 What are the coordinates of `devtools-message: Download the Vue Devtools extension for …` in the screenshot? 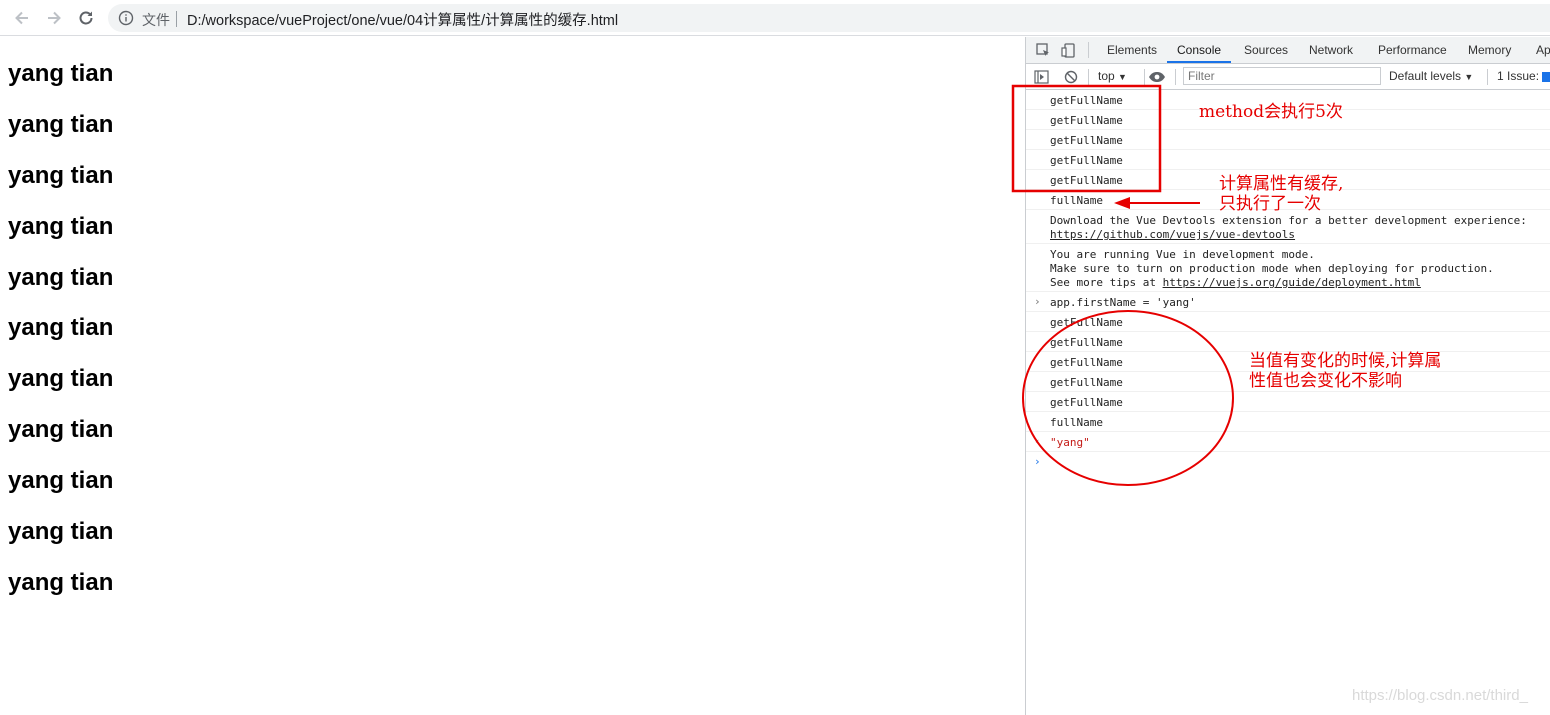 It's located at (1288, 220).